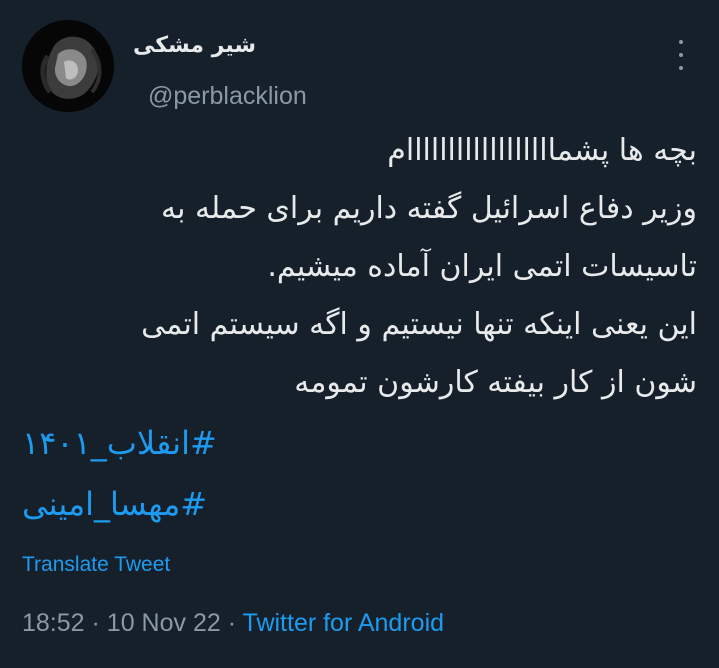  What do you see at coordinates (482, 266) in the screenshot?
I see `tweet-text-line: تاسیسات اتمی ایران آماده میشیم.` at bounding box center [482, 266].